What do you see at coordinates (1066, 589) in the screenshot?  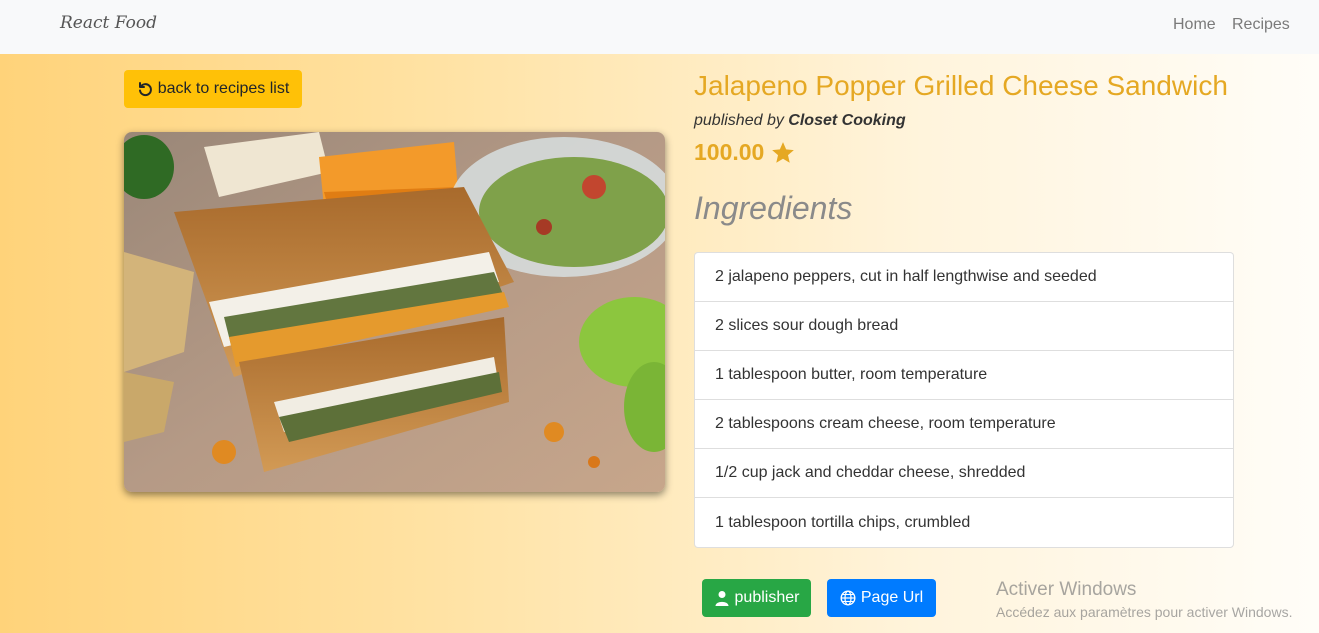 I see `windows-activation-title: Activer Windows` at bounding box center [1066, 589].